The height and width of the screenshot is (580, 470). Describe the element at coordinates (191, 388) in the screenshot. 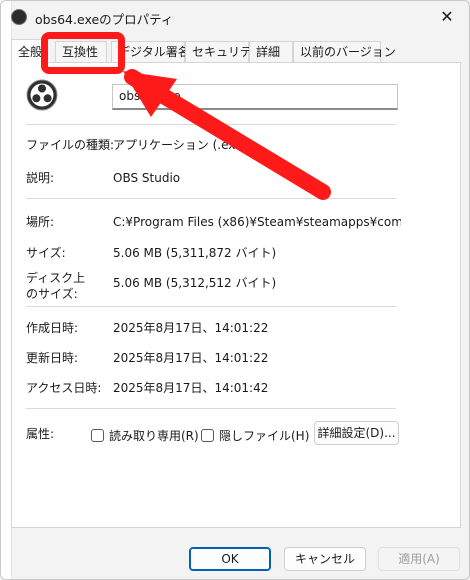

I see `accessed-value: 2025年8月17日、14:01:42` at that location.